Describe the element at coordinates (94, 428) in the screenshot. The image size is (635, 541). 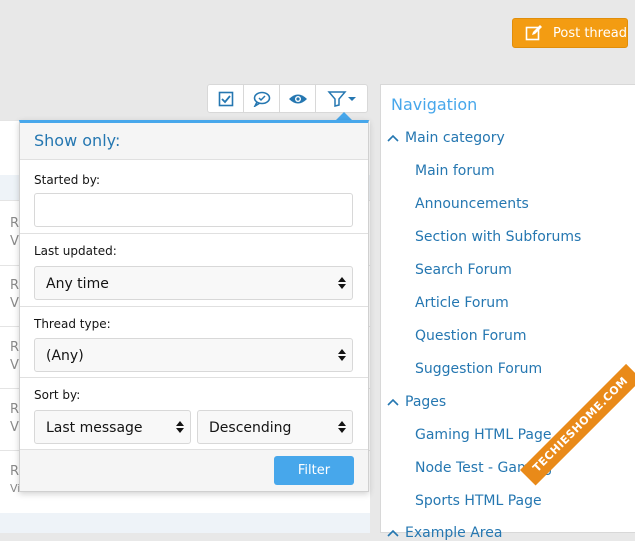
I see `sort-field-value: Last message` at that location.